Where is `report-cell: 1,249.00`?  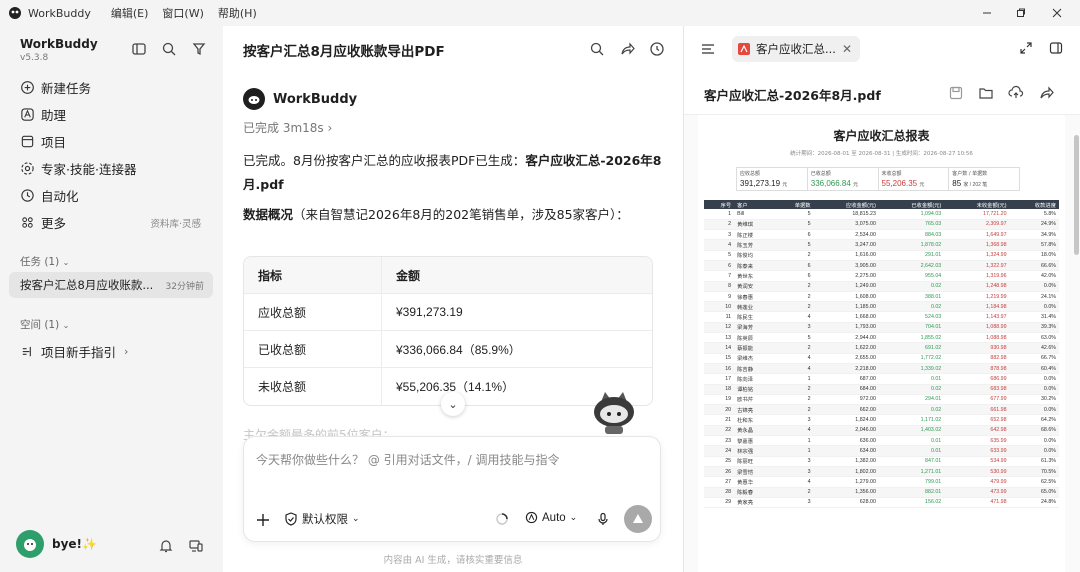
report-cell: 1,249.00 is located at coordinates (846, 286).